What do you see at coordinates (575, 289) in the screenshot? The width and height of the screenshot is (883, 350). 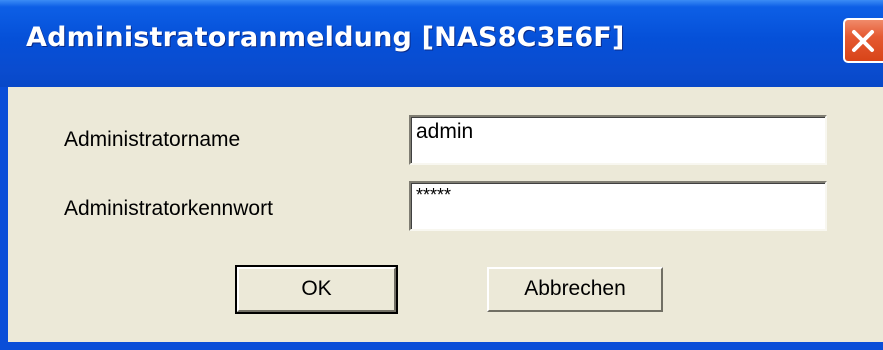 I see `cancel-button: Abbrechen` at bounding box center [575, 289].